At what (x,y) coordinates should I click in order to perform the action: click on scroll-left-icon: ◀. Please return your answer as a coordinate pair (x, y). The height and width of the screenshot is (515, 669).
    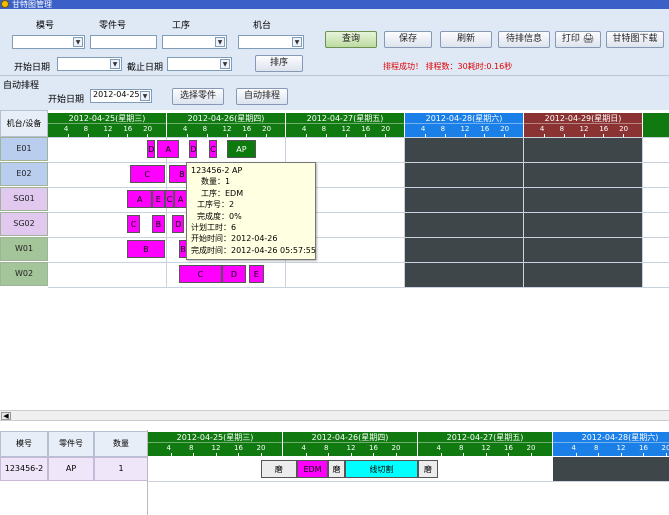
    Looking at the image, I should click on (6, 416).